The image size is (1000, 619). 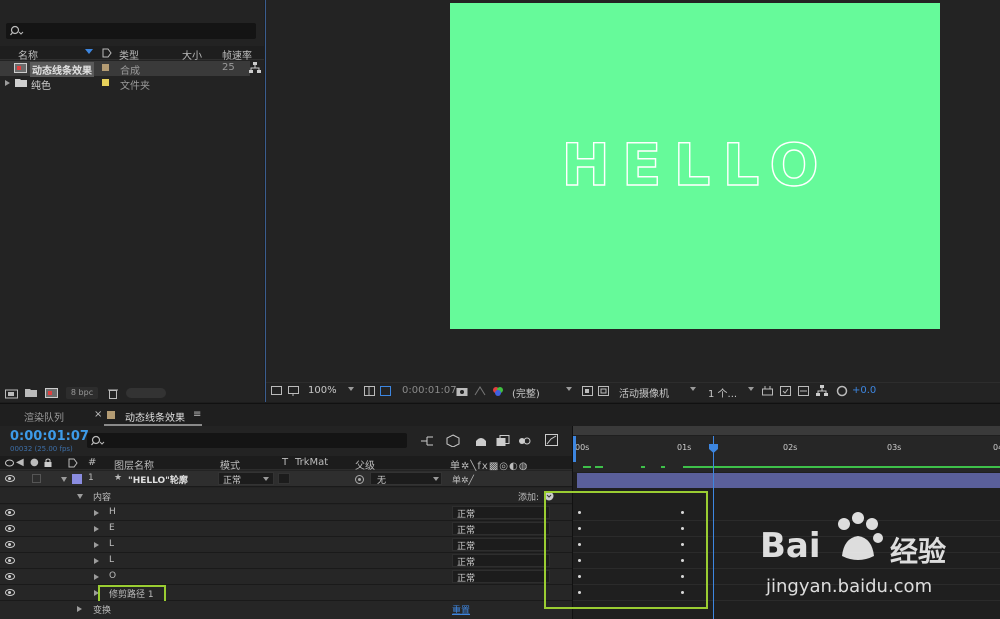 I want to click on exposure-reset-icon, so click(x=842, y=391).